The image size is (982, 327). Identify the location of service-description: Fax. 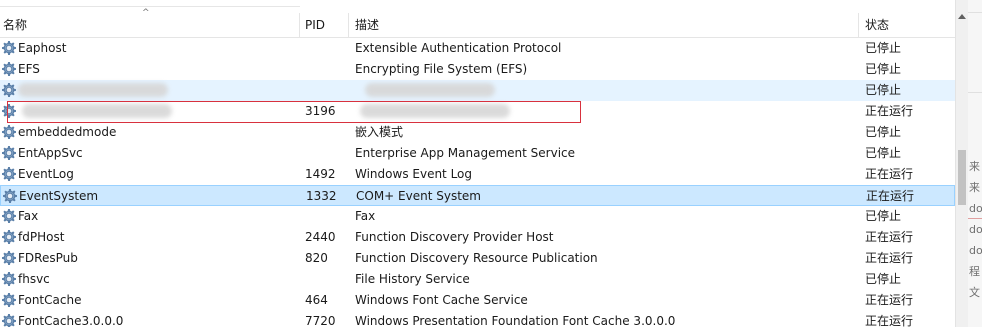
(365, 216).